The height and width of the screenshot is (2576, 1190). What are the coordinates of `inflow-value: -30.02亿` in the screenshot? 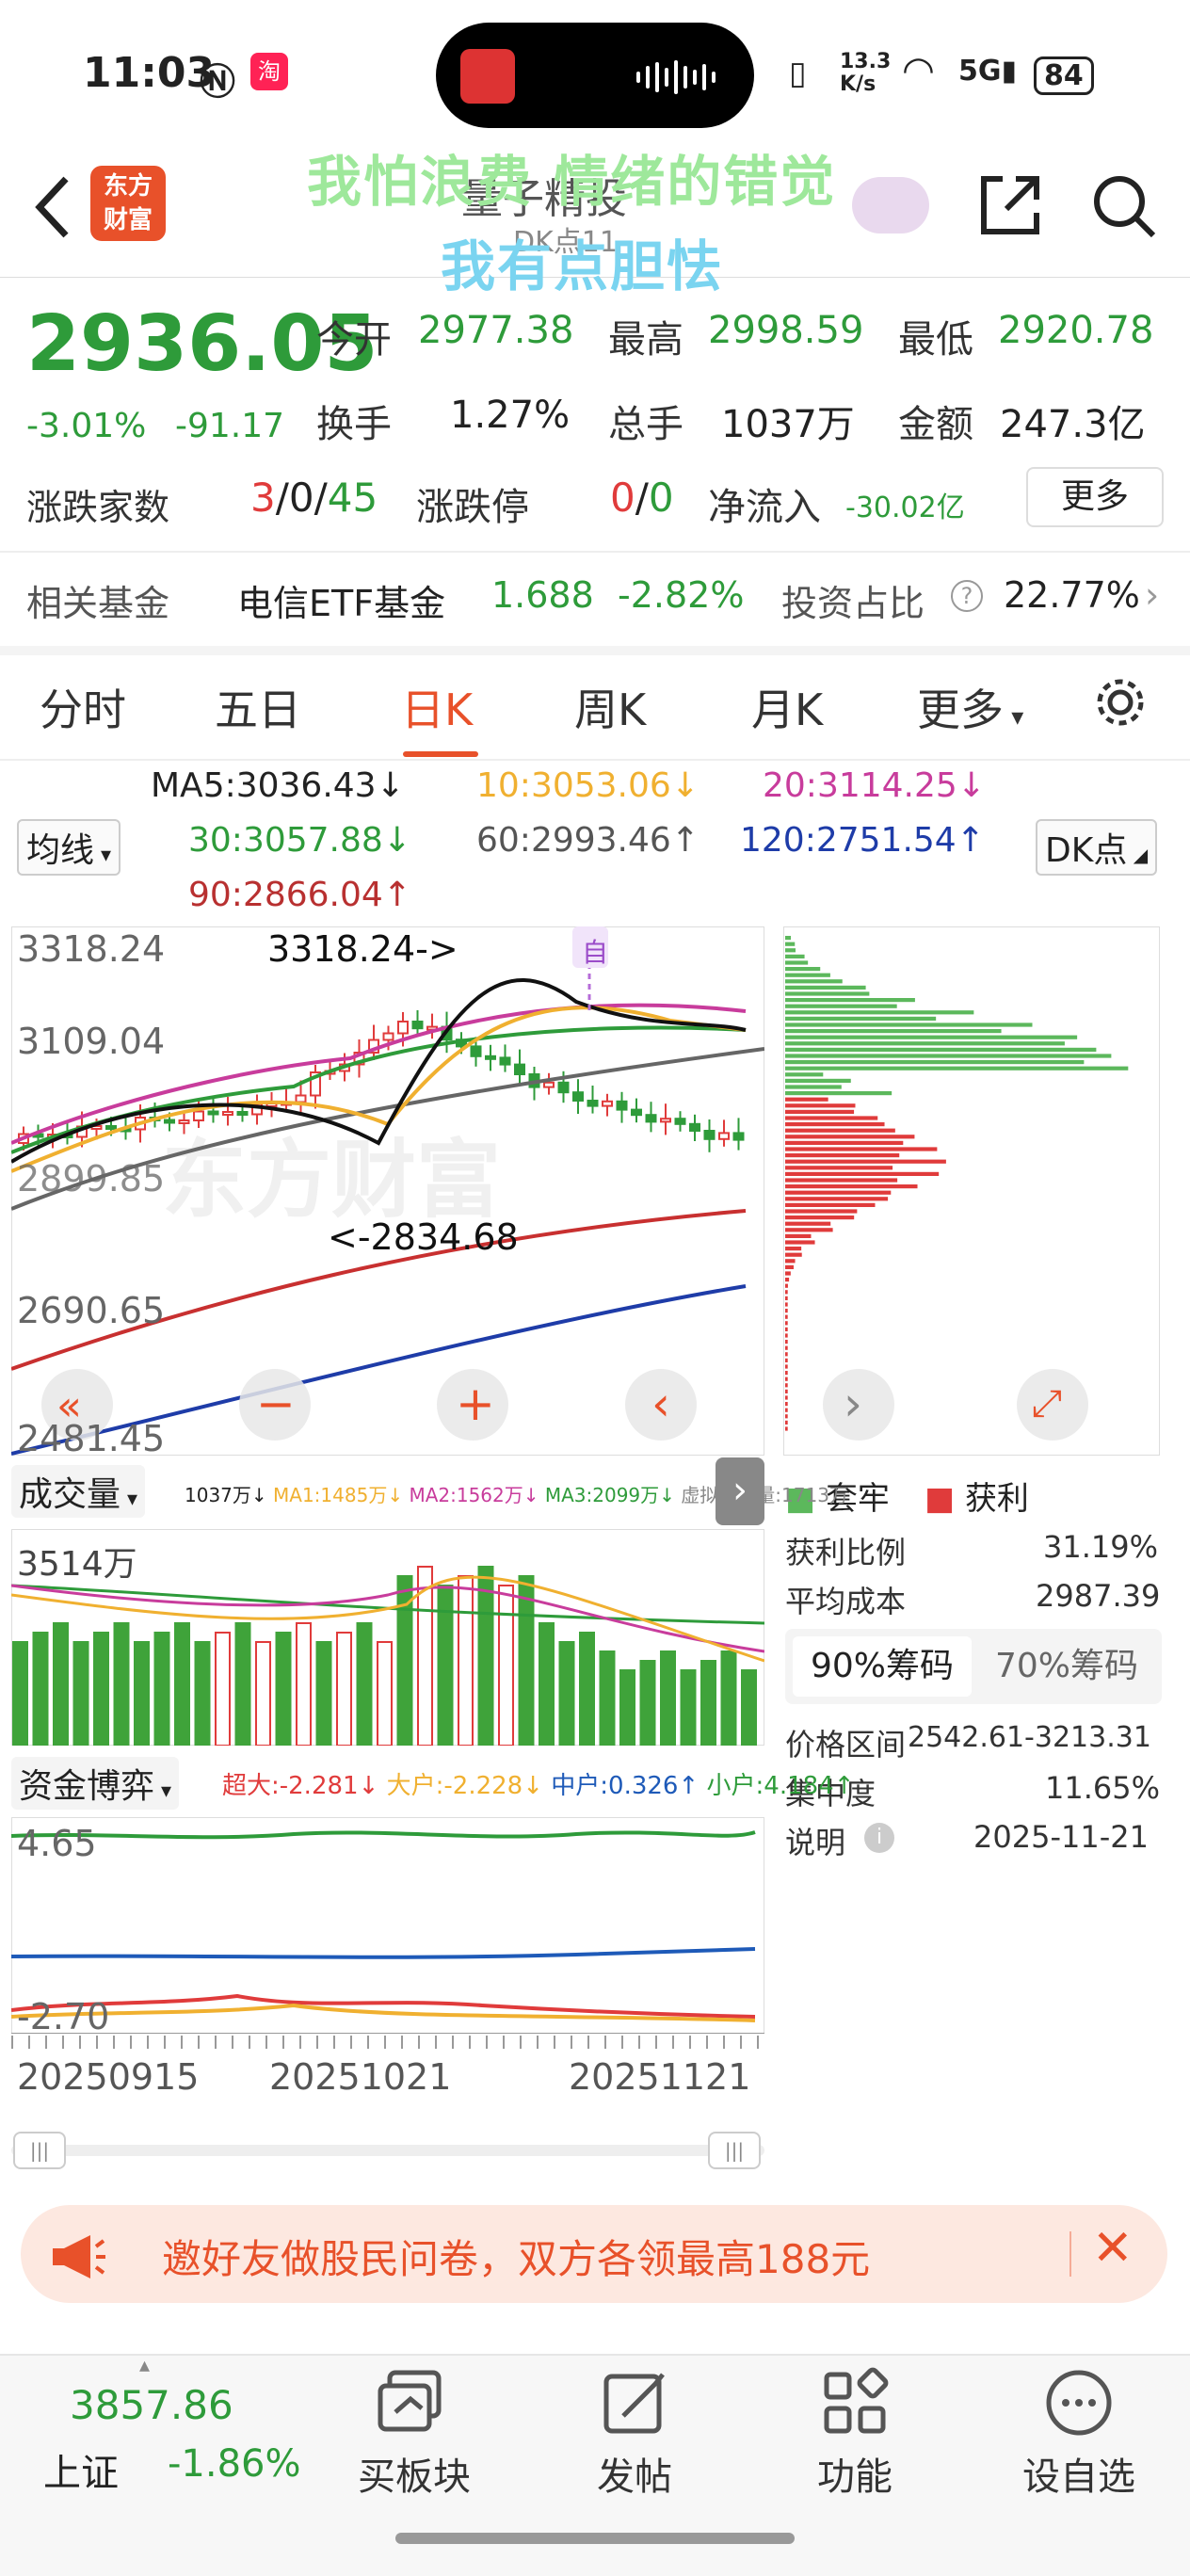 It's located at (905, 507).